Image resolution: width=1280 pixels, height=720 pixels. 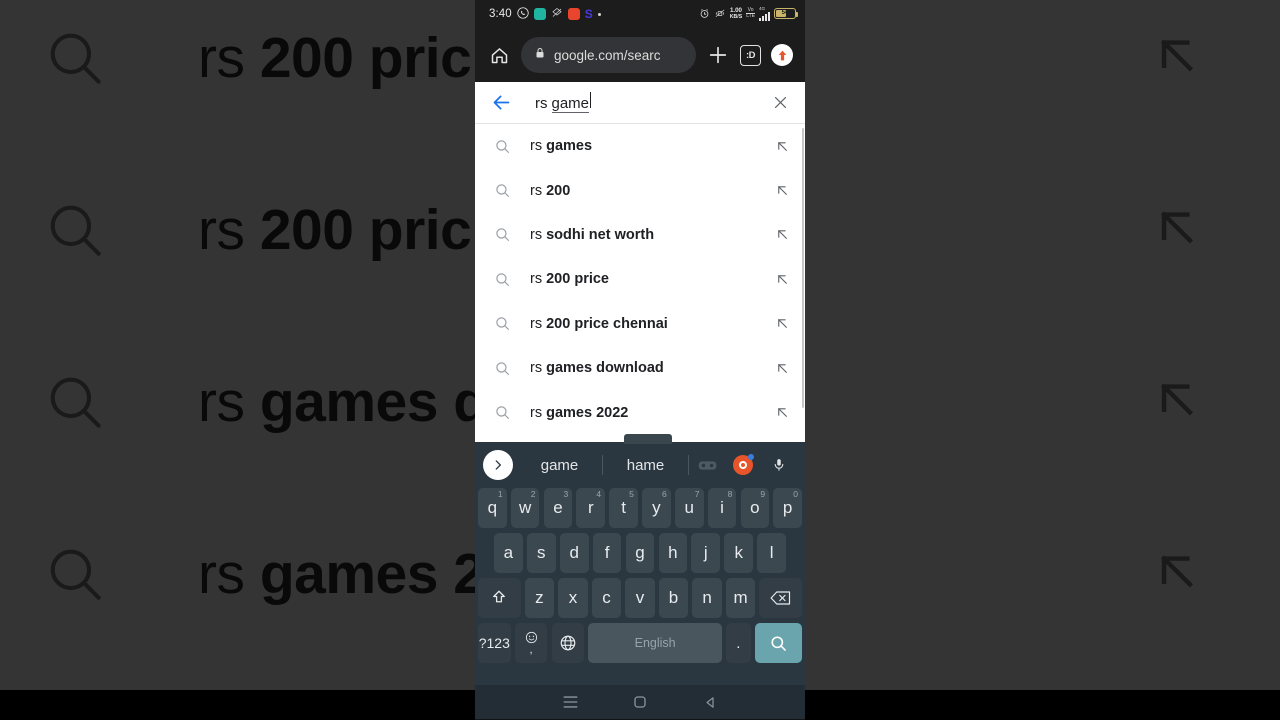 What do you see at coordinates (771, 553) in the screenshot?
I see `key-l: l` at bounding box center [771, 553].